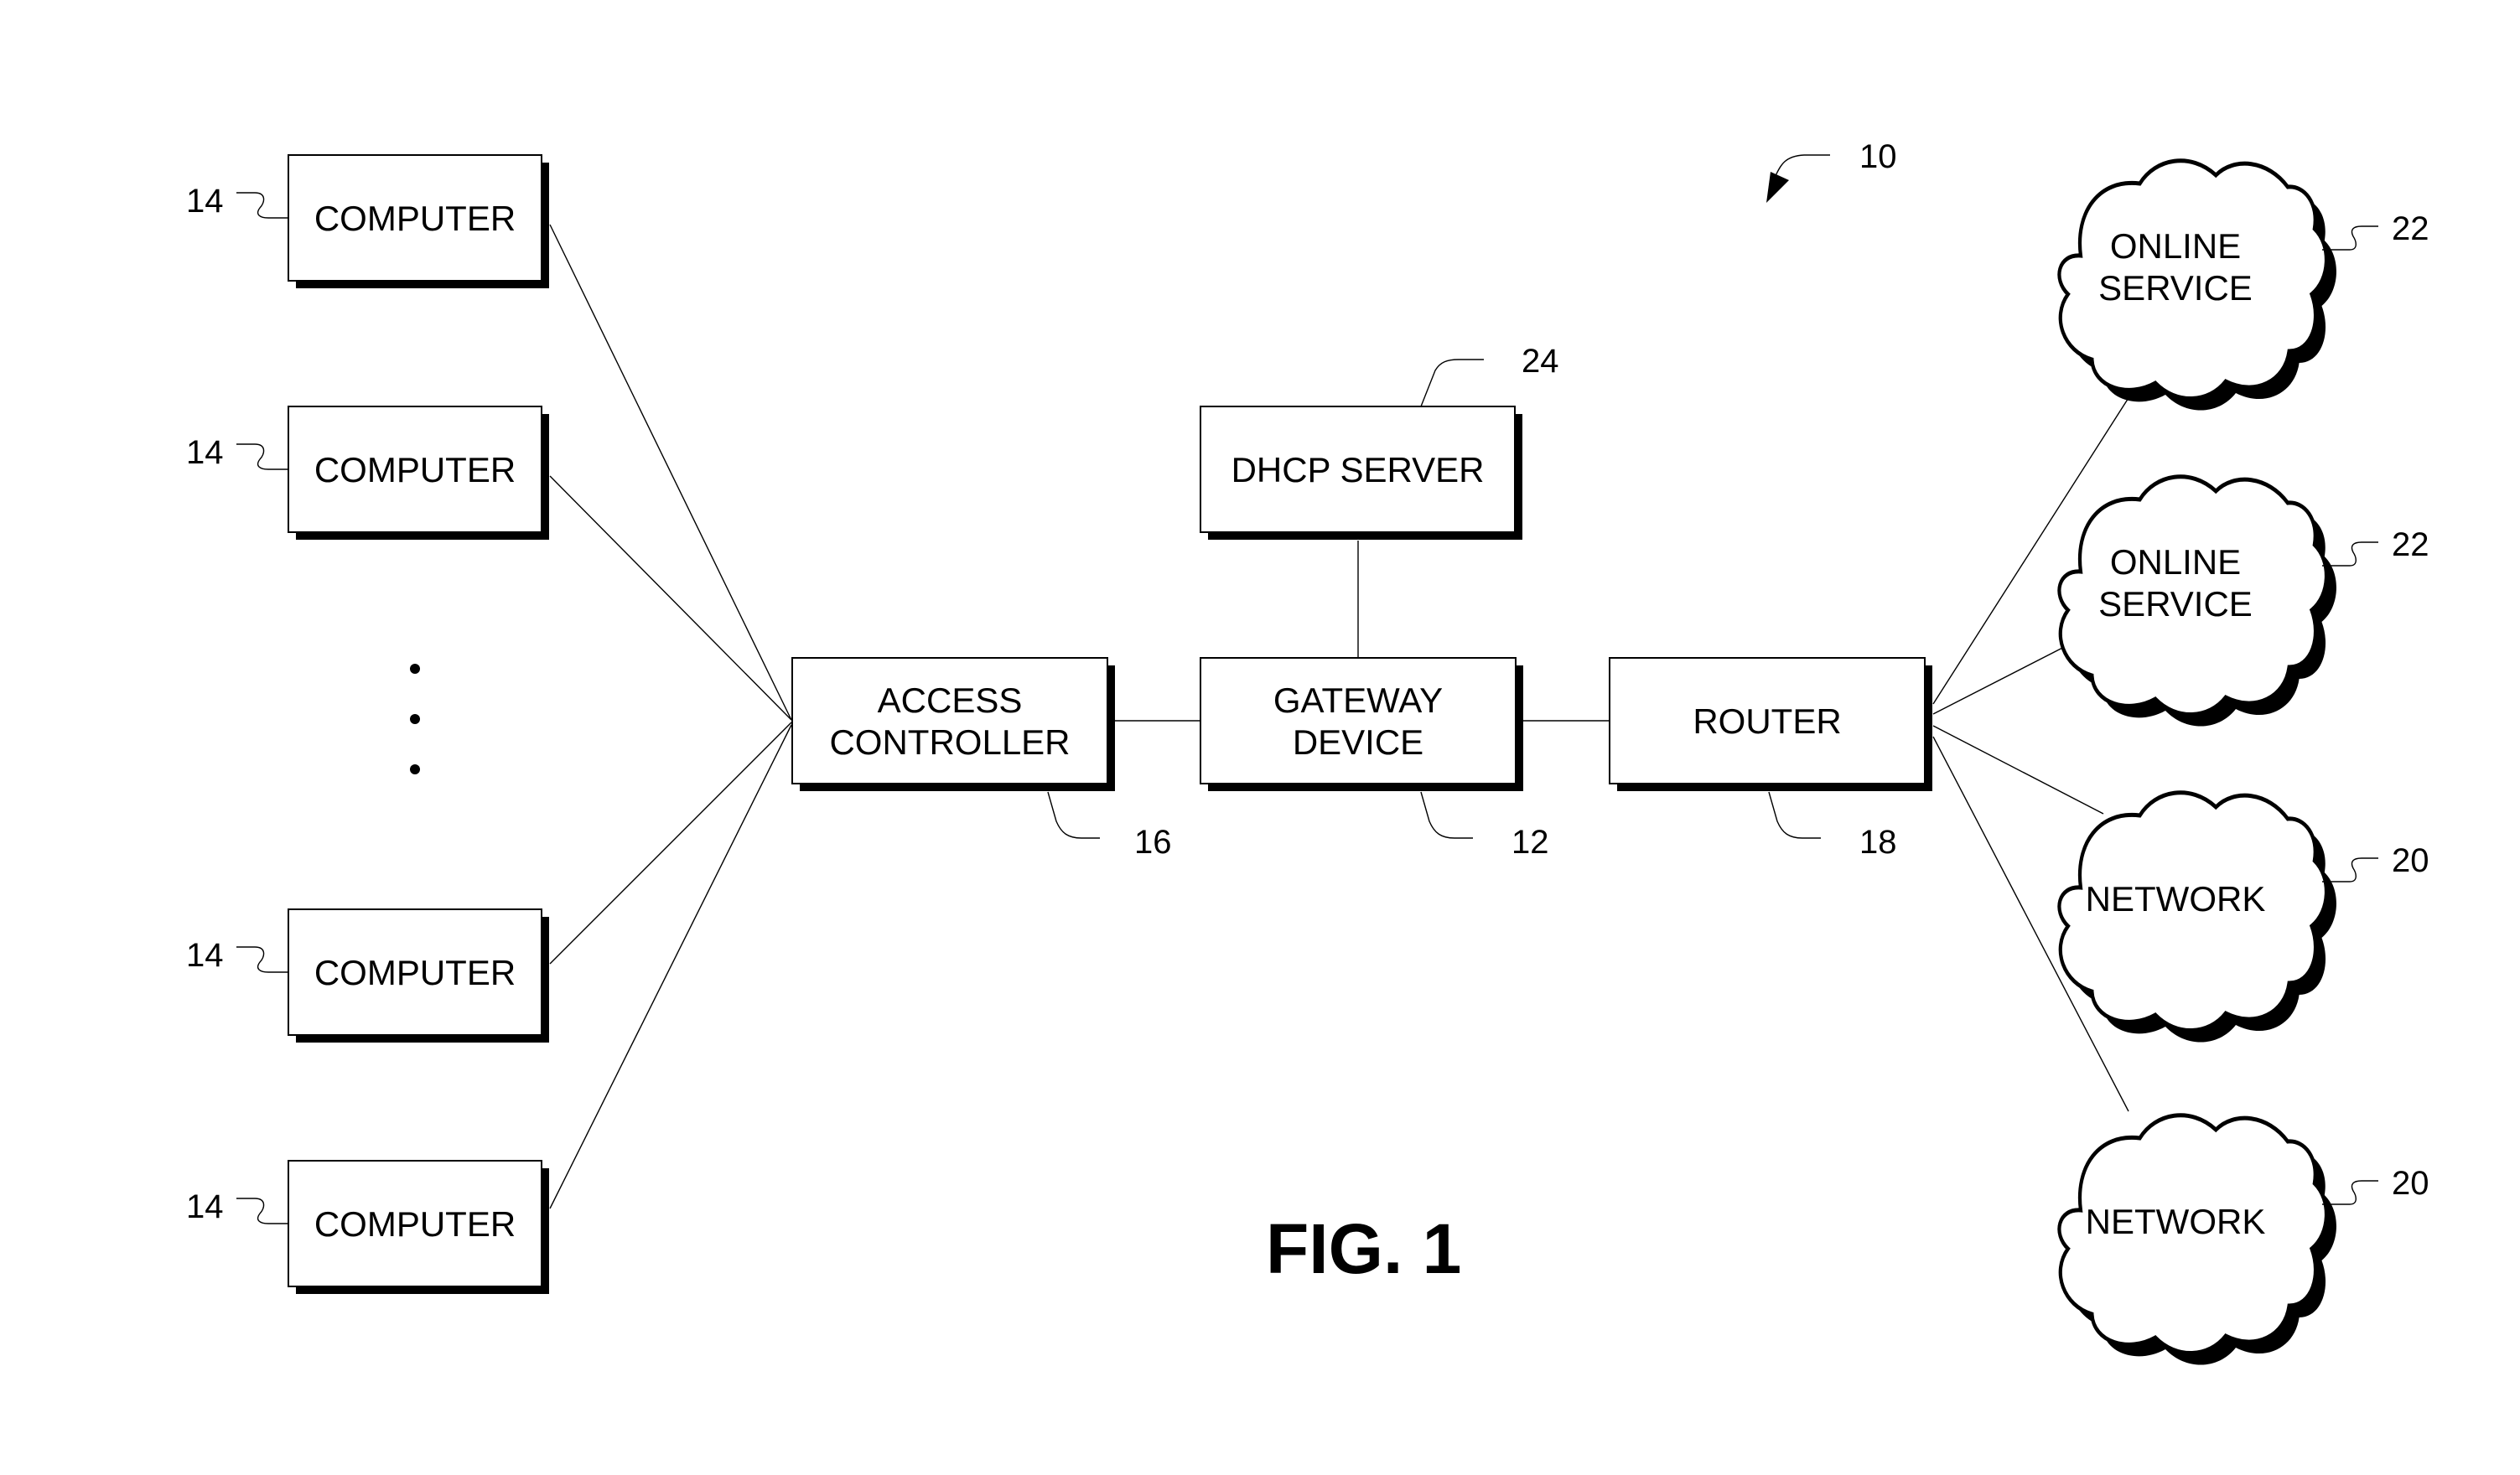  Describe the element at coordinates (1109, 826) in the screenshot. I see `access-controller-reference: 16` at that location.